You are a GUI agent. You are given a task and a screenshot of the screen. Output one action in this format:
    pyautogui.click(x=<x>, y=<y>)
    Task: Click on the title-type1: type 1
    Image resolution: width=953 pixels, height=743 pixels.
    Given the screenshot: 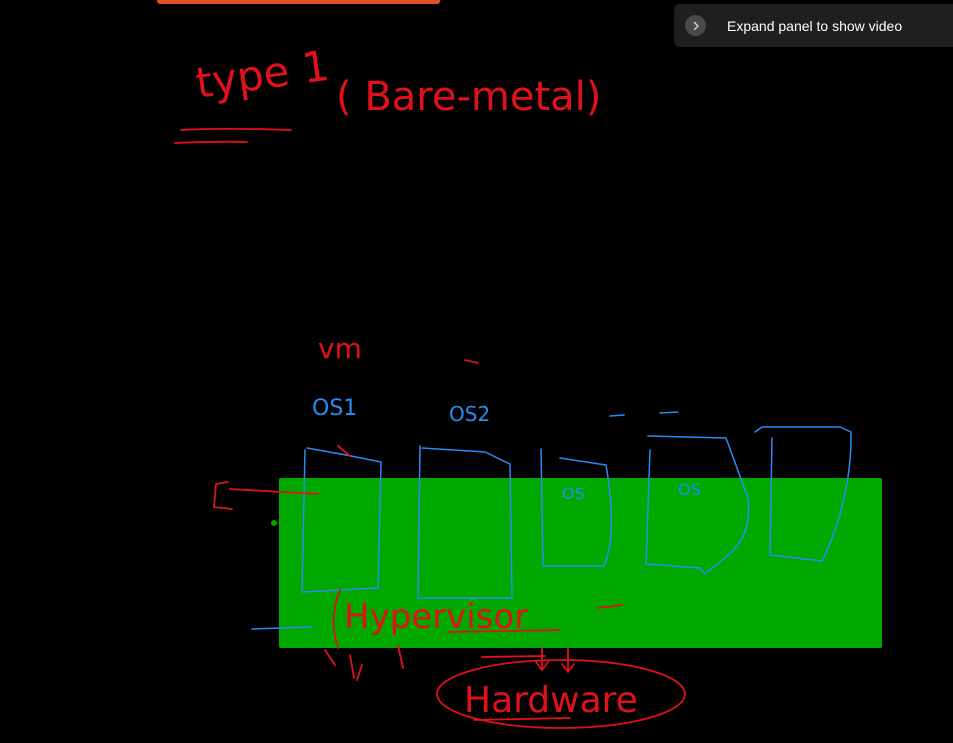 What is the action you would take?
    pyautogui.click(x=262, y=74)
    